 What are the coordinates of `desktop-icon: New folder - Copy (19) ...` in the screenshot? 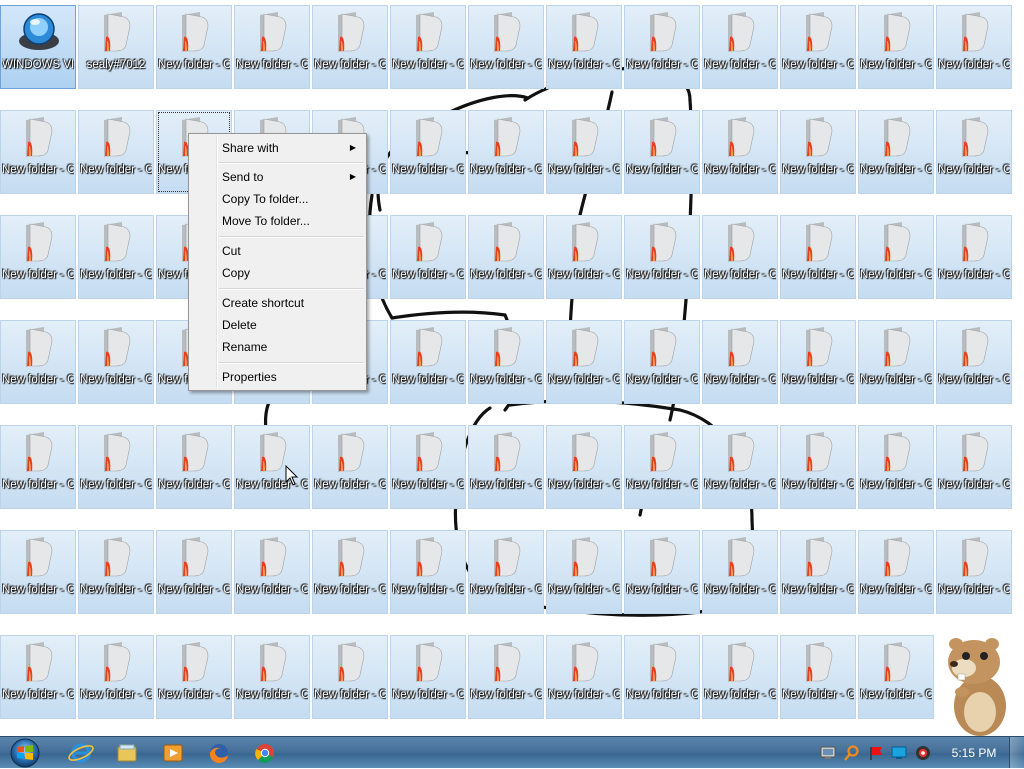 It's located at (974, 362).